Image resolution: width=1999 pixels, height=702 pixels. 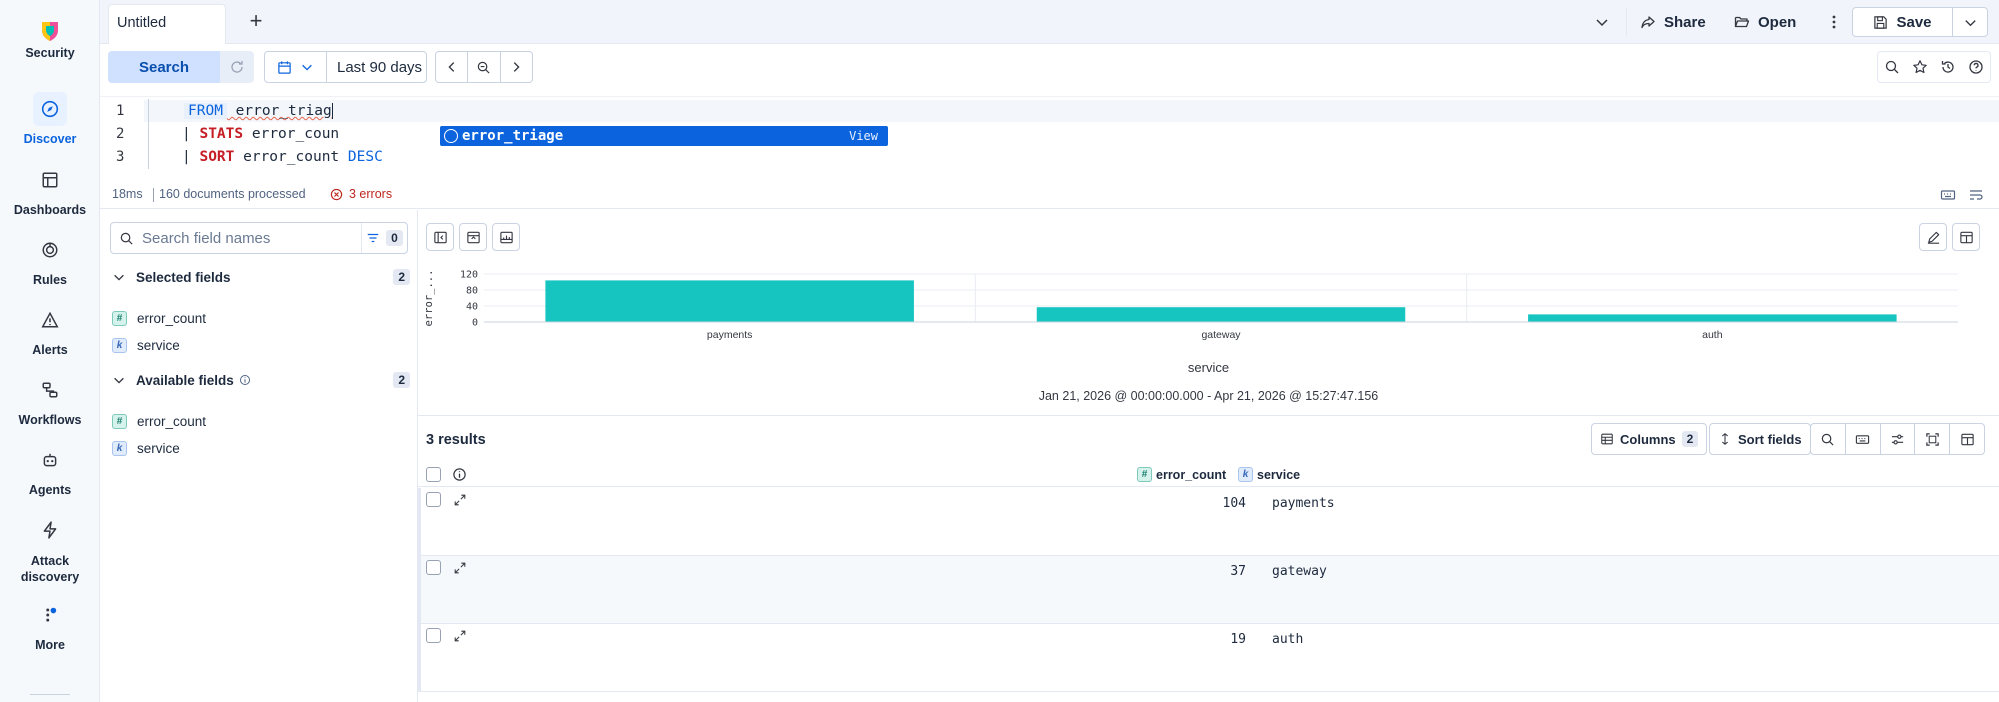 I want to click on refresh-icon, so click(x=237, y=67).